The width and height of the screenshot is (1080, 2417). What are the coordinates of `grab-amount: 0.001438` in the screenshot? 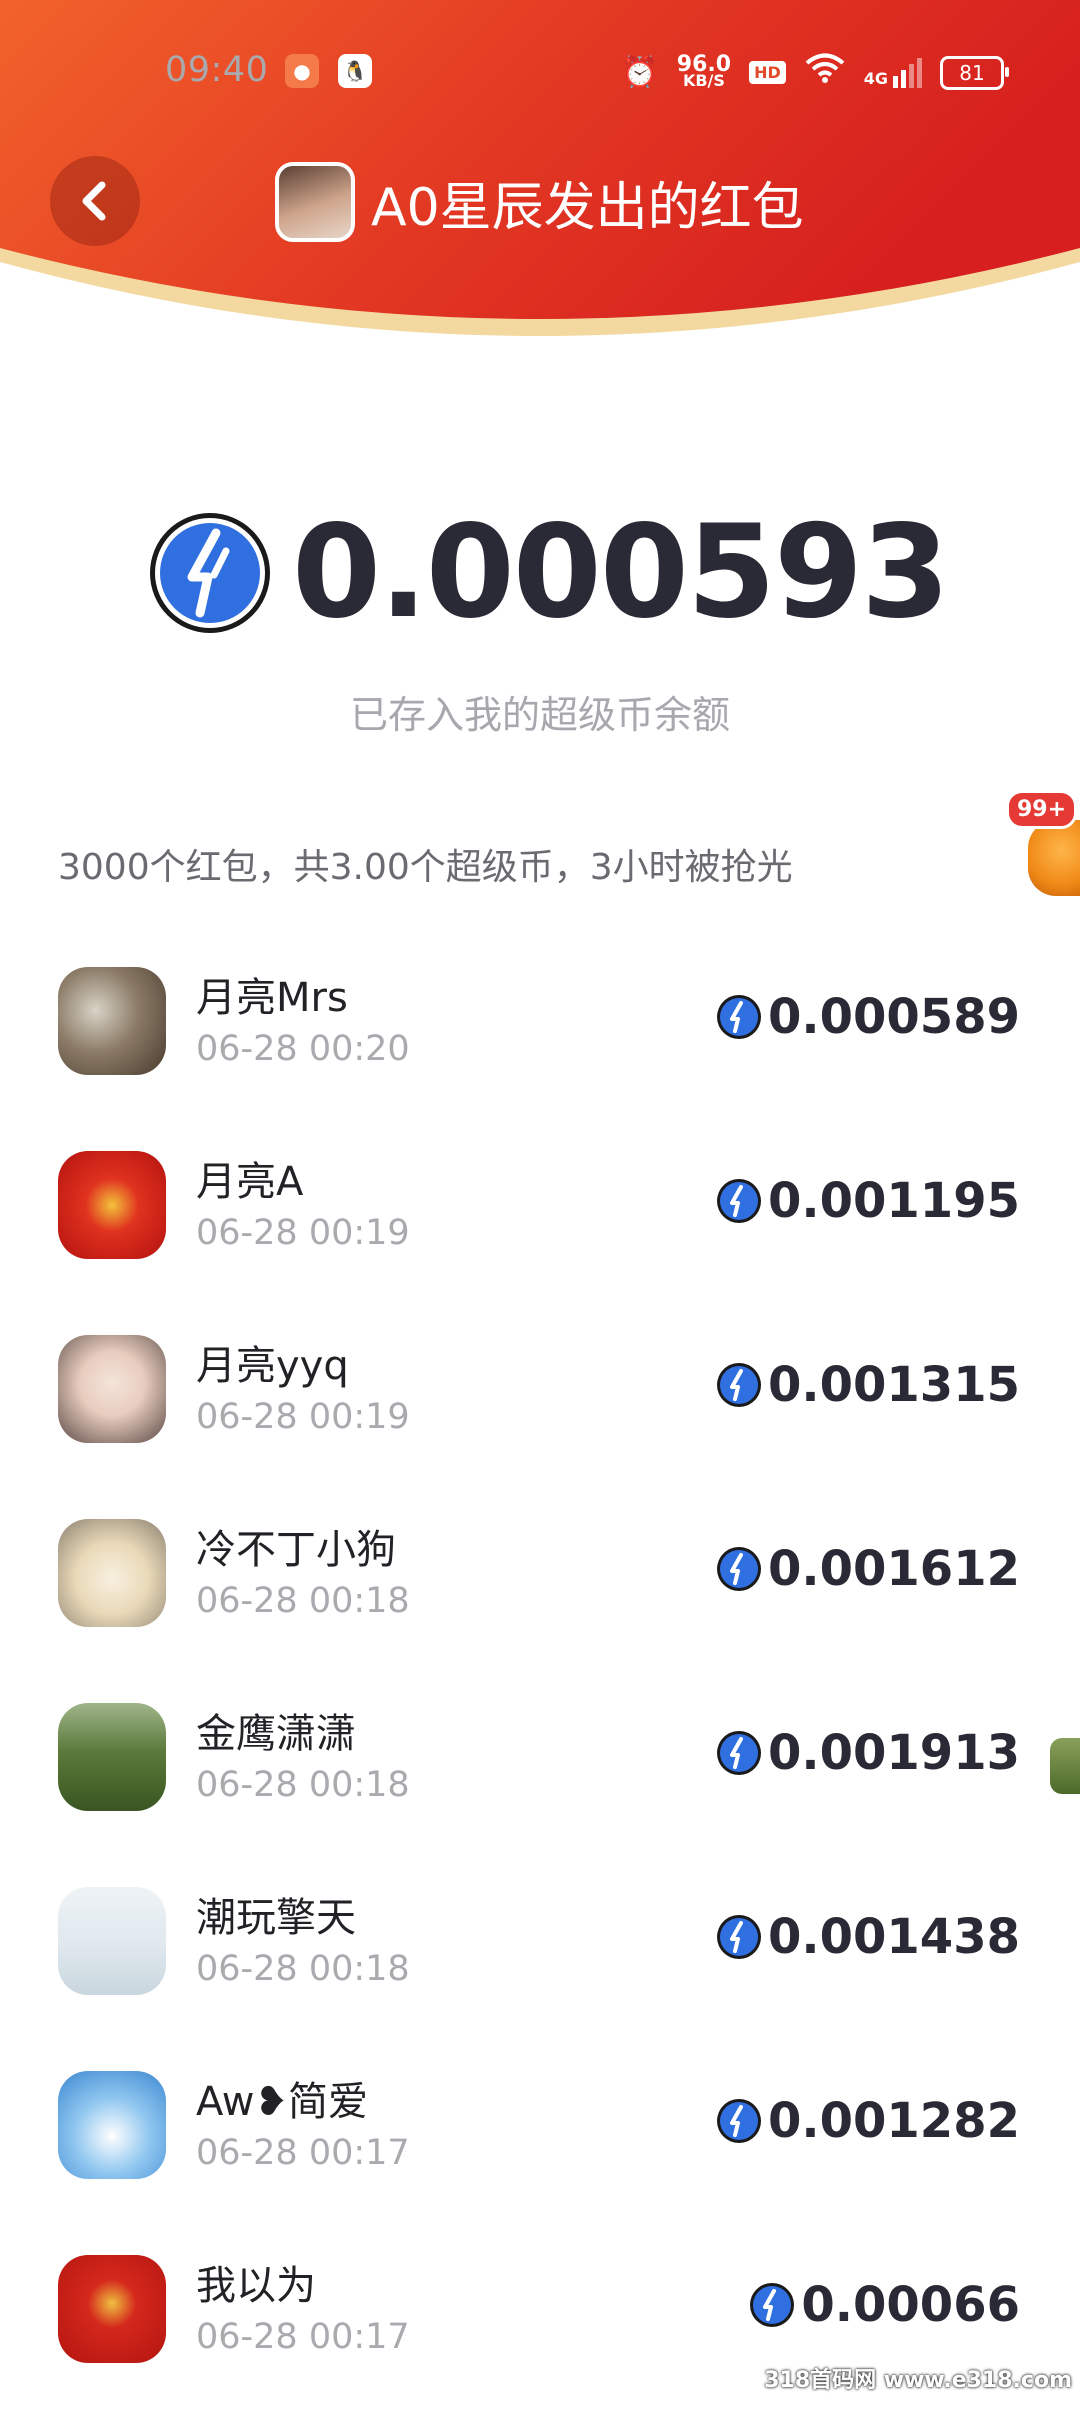 It's located at (868, 1937).